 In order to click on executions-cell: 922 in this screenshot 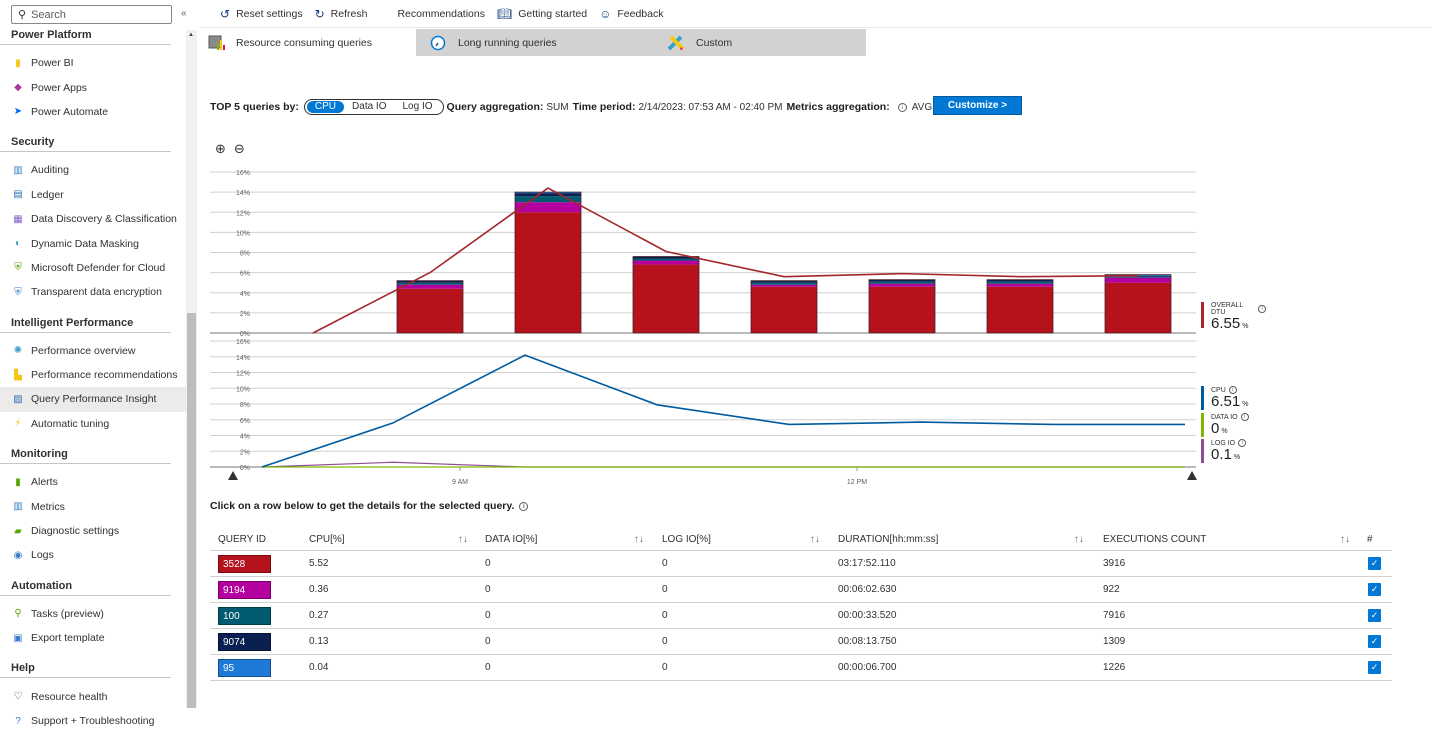, I will do `click(1111, 589)`.